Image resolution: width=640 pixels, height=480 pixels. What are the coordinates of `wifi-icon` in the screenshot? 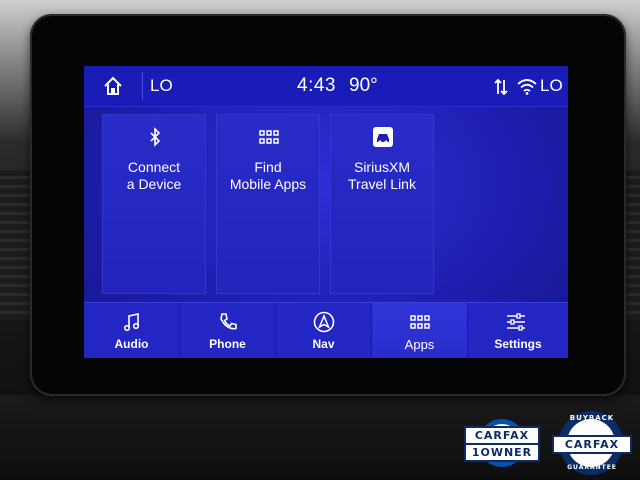 It's located at (527, 87).